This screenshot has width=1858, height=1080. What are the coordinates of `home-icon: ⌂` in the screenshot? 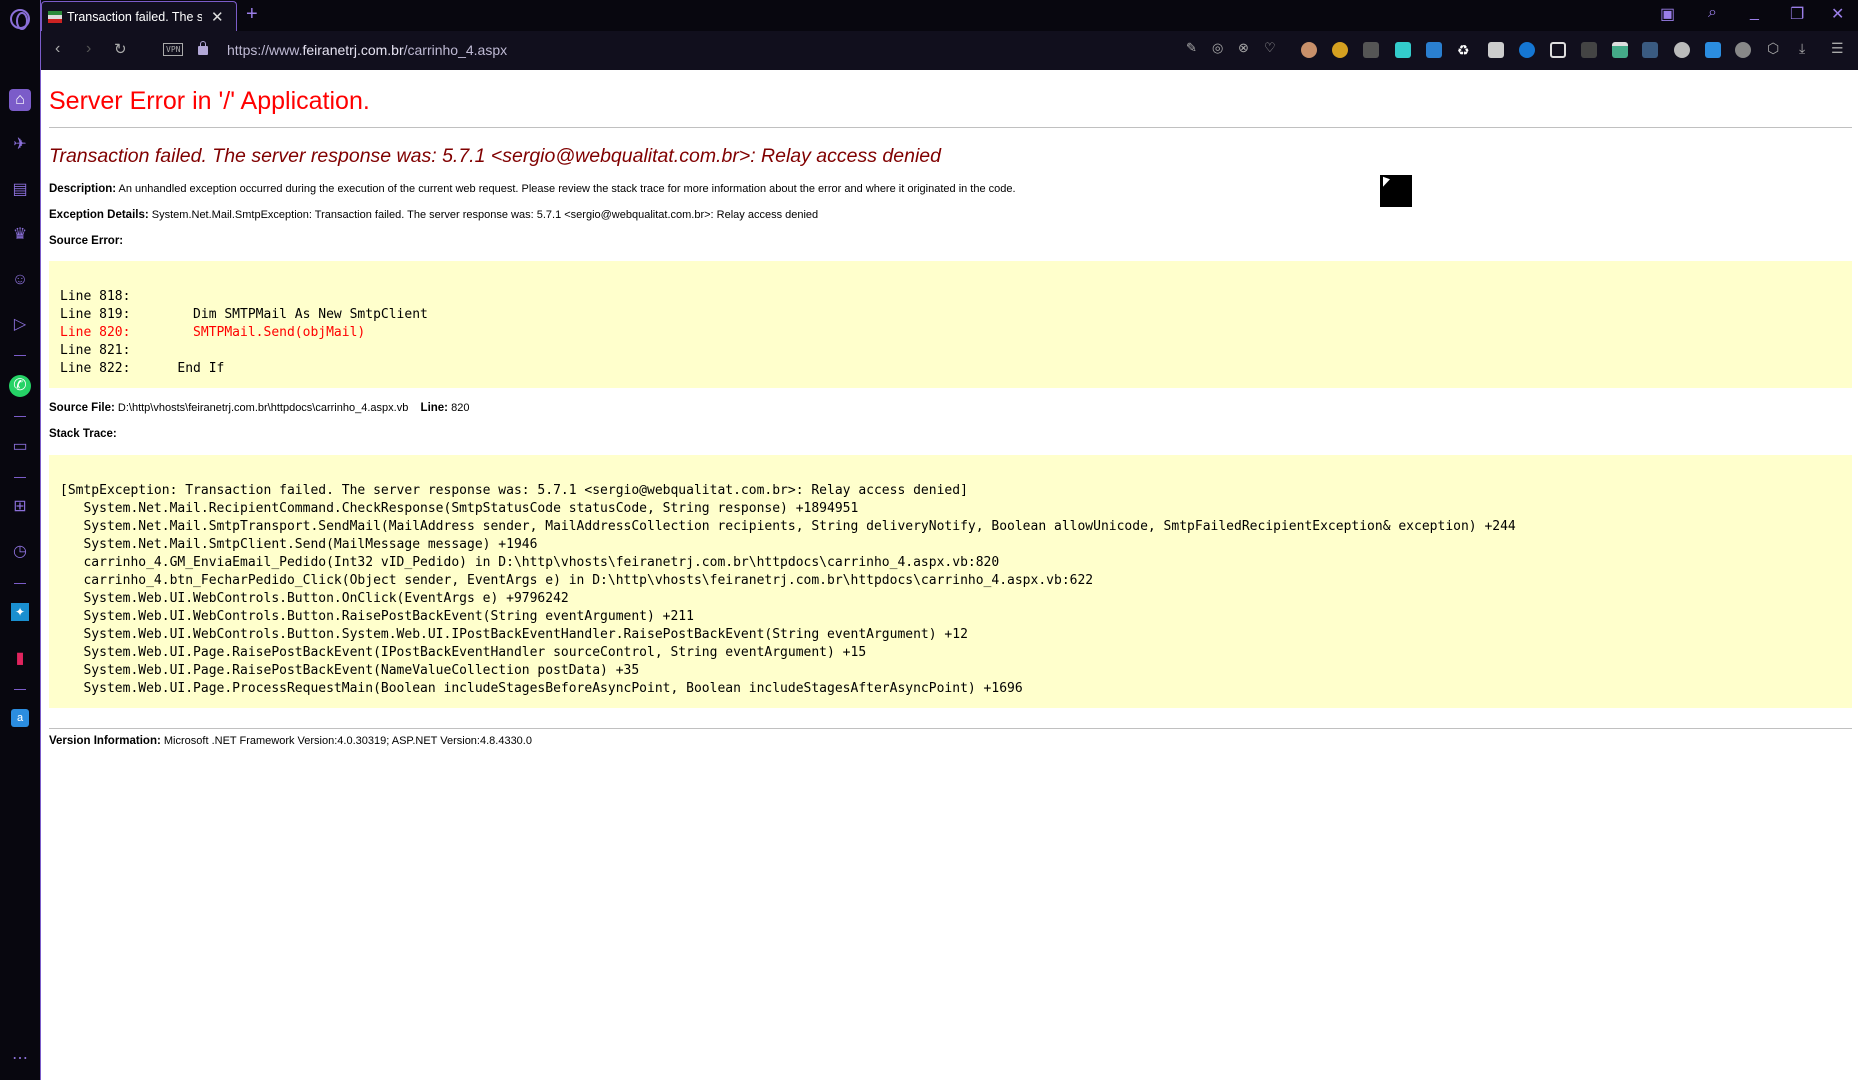 It's located at (20, 100).